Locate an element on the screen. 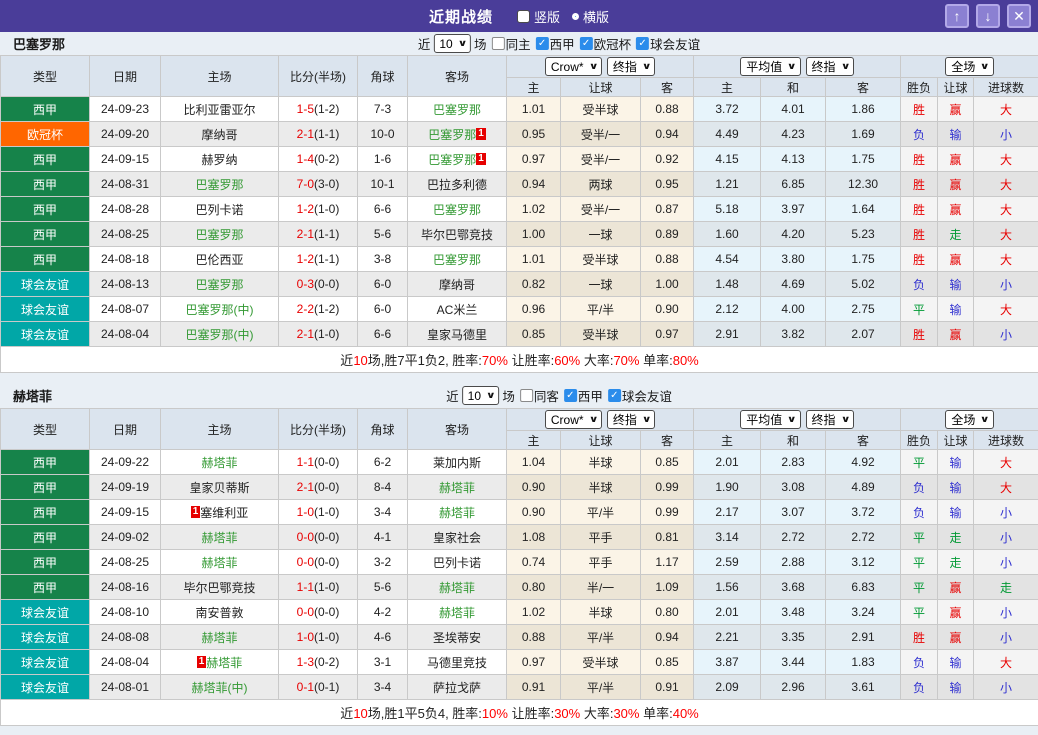 The image size is (1038, 735). result-text: 大 is located at coordinates (1006, 487).